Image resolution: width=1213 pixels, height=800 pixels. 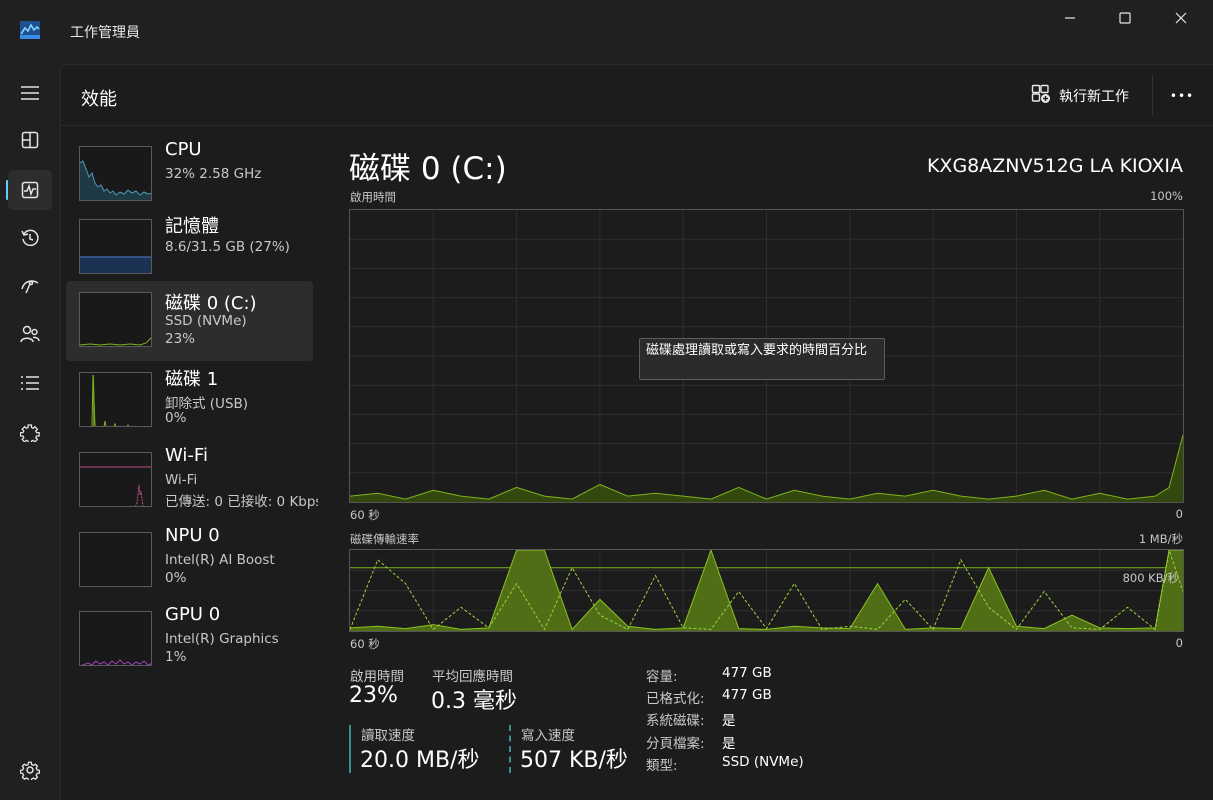 I want to click on active-time-label: 啟用時間, so click(x=377, y=677).